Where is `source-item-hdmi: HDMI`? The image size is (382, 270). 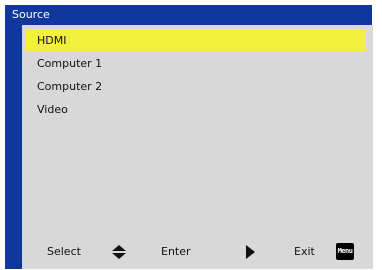 source-item-hdmi: HDMI is located at coordinates (195, 40).